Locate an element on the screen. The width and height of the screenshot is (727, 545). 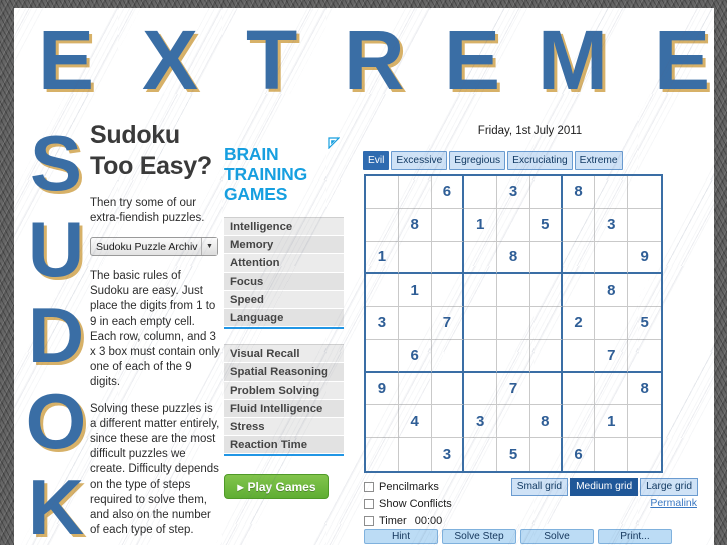
sudoku-cell-r5c6 is located at coordinates (546, 323).